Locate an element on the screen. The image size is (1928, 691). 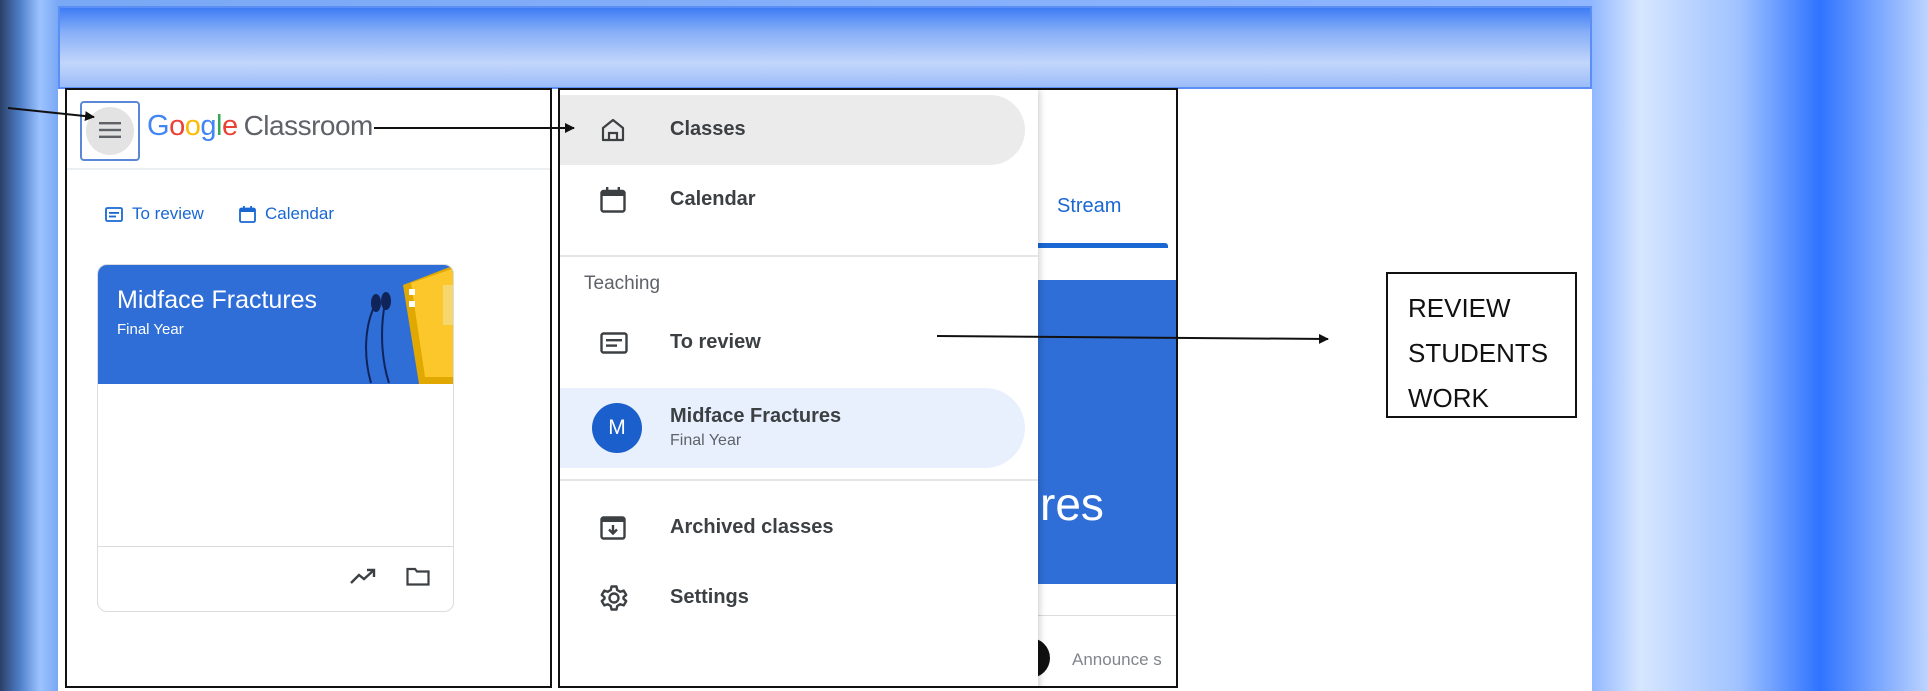
arrow-to-callout is located at coordinates (1132, 338).